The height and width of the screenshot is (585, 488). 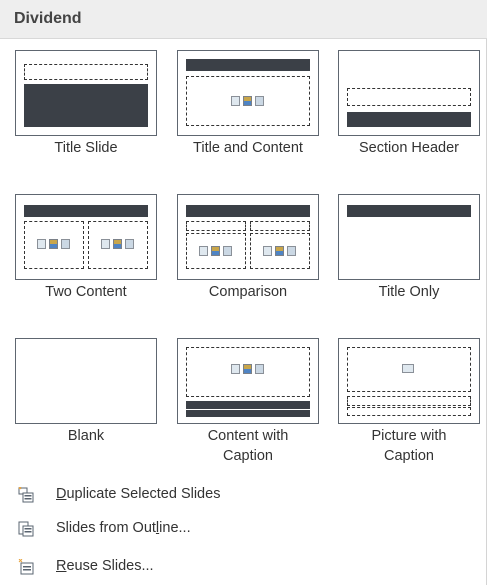 I want to click on duplicate-selected-slides-command: Duplicate Selected Slides, so click(x=243, y=495).